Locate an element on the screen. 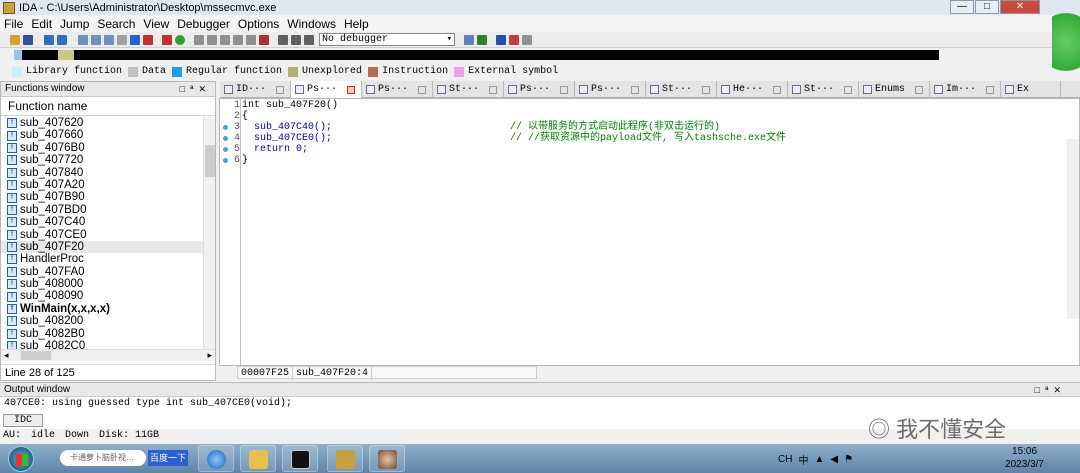 The height and width of the screenshot is (473, 1080). menu-edit: Edit is located at coordinates (41, 24).